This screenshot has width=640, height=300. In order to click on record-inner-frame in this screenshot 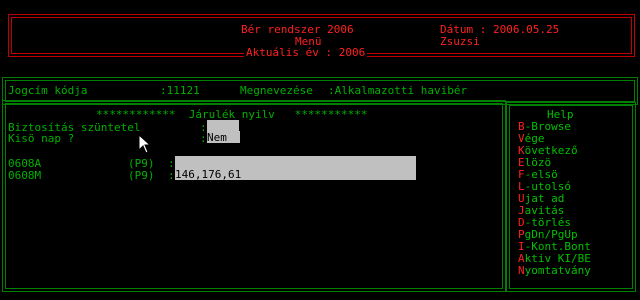, I will do `click(320, 91)`.